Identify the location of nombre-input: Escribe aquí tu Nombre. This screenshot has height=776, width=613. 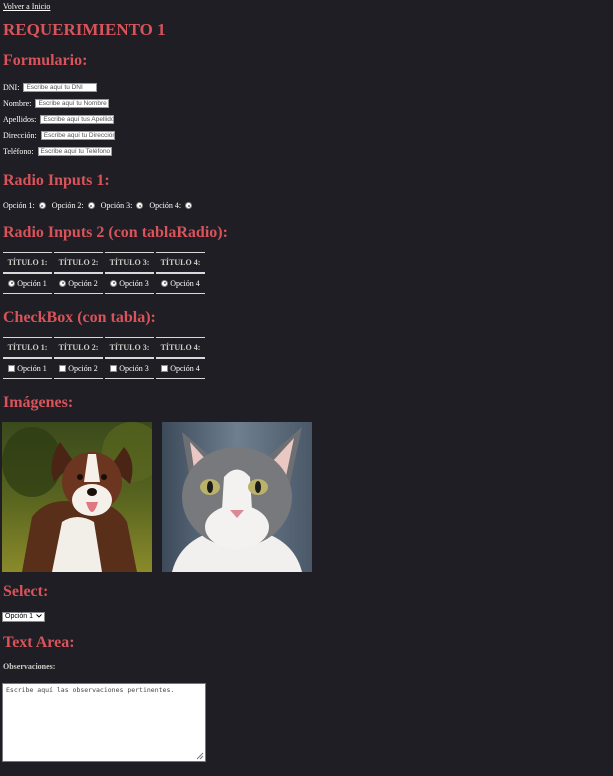
(72, 103).